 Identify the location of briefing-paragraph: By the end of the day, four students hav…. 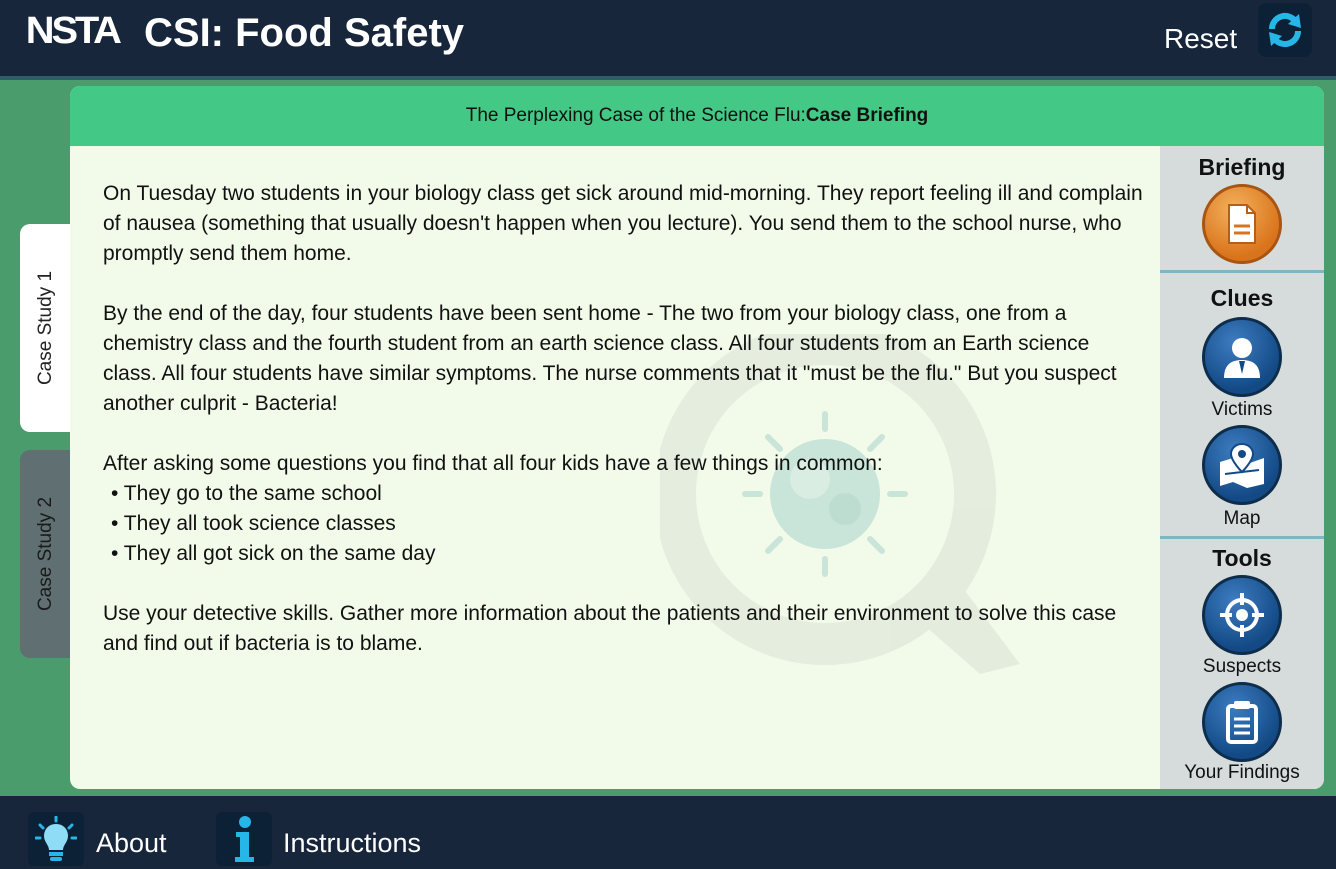
(610, 358).